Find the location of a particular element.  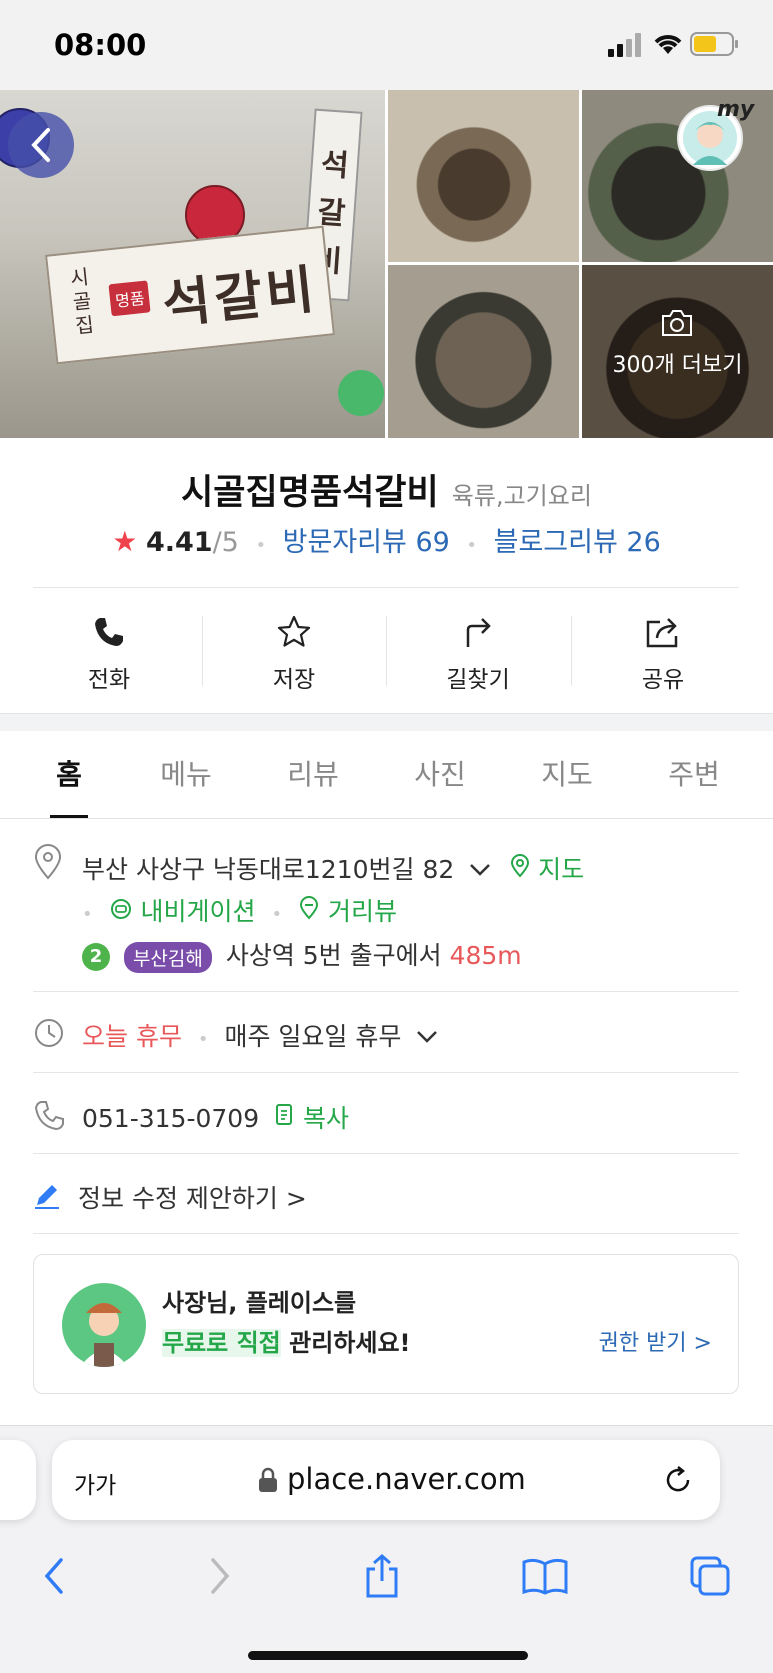

tab-reviews: 리뷰 is located at coordinates (313, 773).